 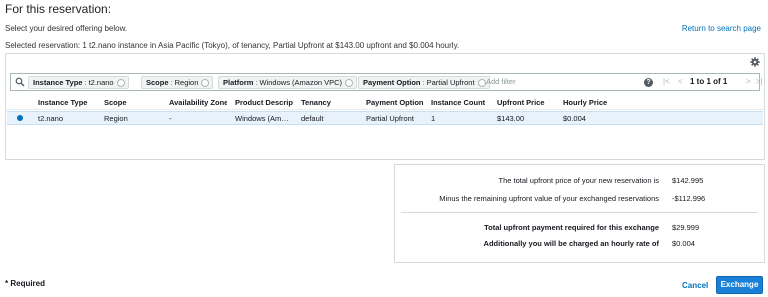 I want to click on column-header-availability-zone: Availability Zone, so click(x=198, y=102).